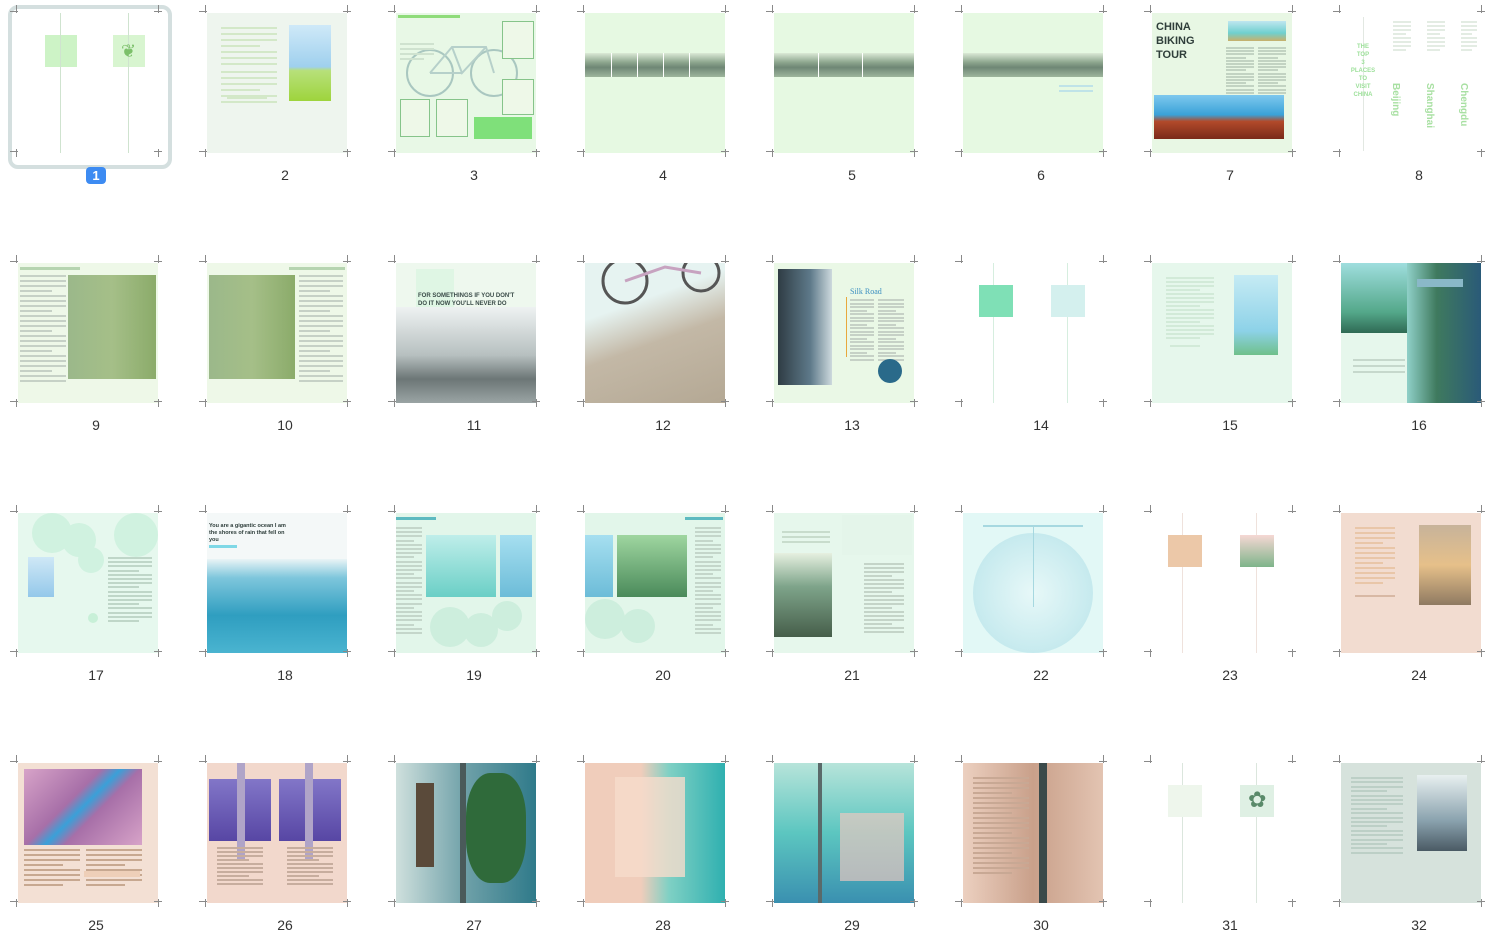  What do you see at coordinates (866, 291) in the screenshot?
I see `page-title: Silk Road` at bounding box center [866, 291].